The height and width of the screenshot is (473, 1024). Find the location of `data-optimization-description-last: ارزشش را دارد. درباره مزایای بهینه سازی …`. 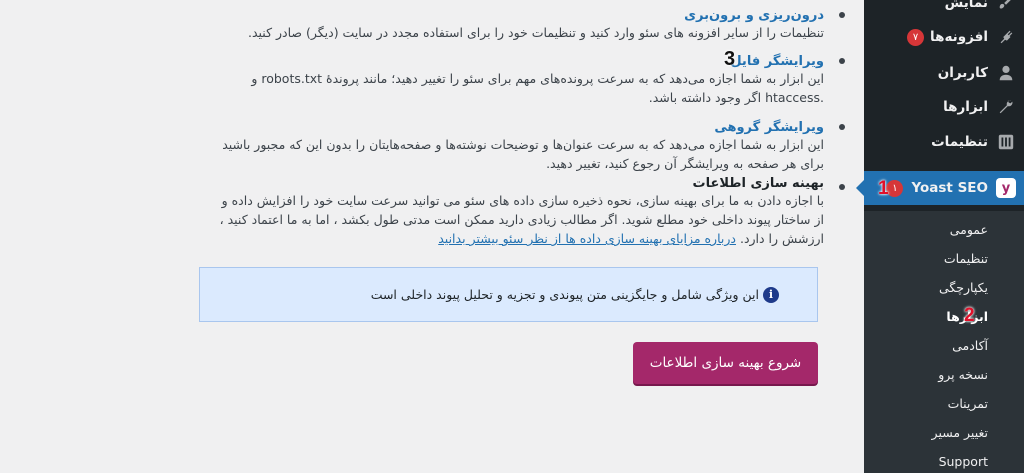

data-optimization-description-last: ارزشش را دارد. درباره مزایای بهینه سازی … is located at coordinates (504, 238).